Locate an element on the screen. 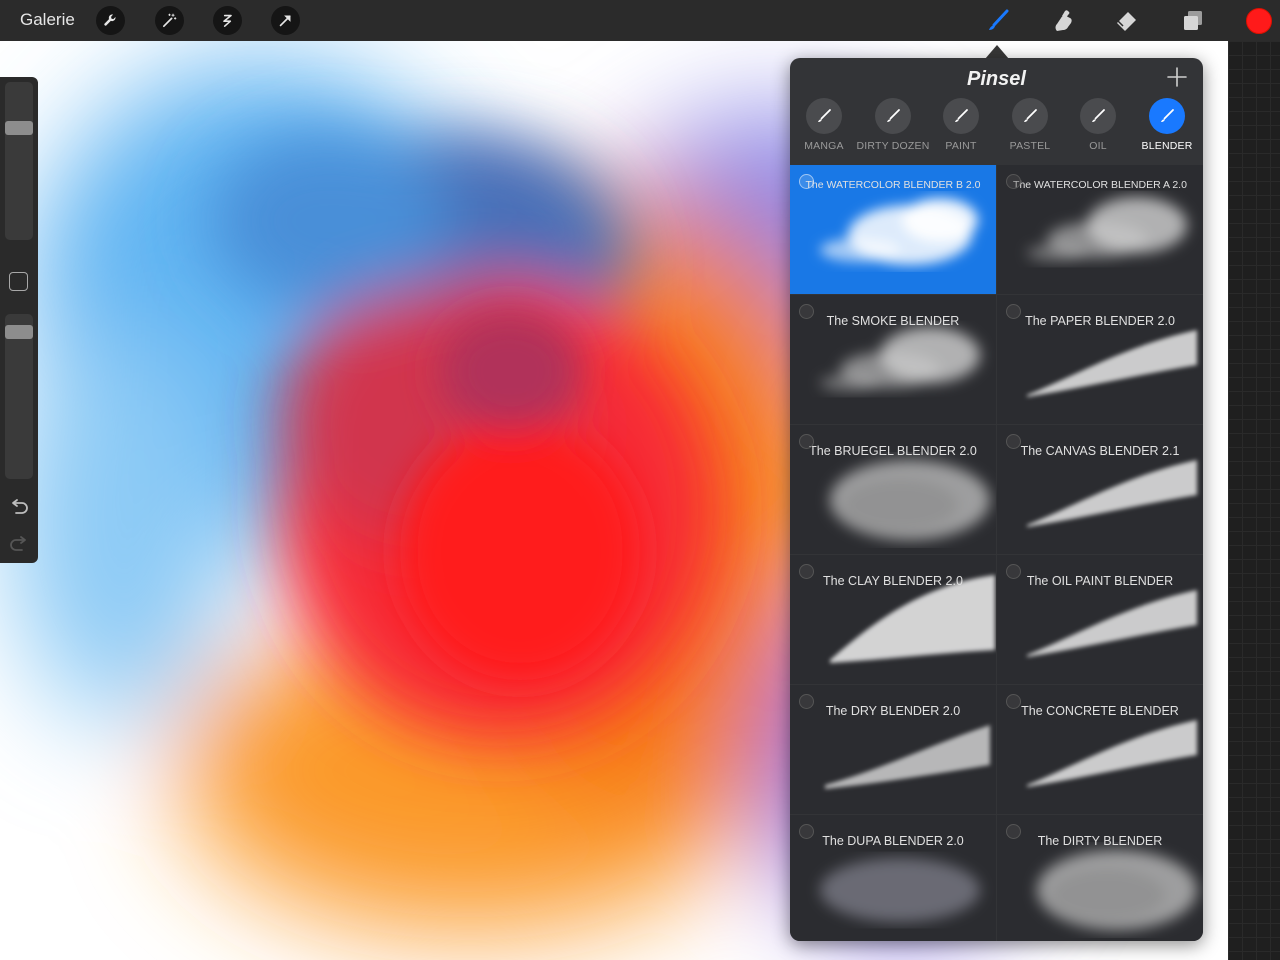 Image resolution: width=1280 pixels, height=960 pixels. brush-category-manga: MANGA is located at coordinates (824, 130).